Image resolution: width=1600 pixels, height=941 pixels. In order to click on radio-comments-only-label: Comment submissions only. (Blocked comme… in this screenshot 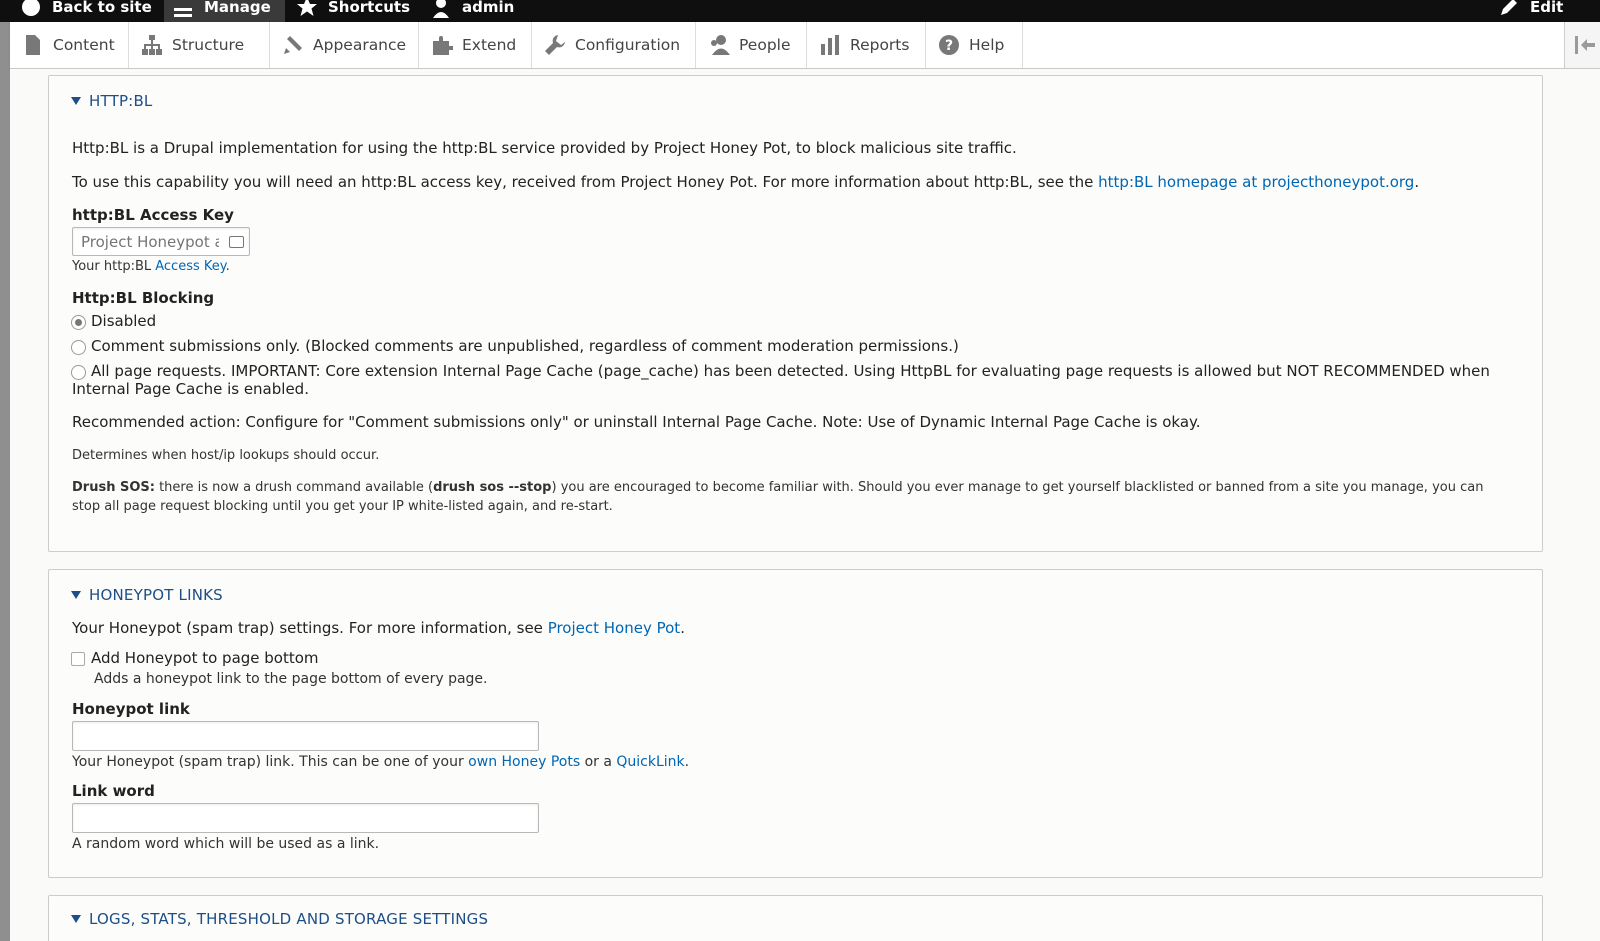, I will do `click(525, 346)`.